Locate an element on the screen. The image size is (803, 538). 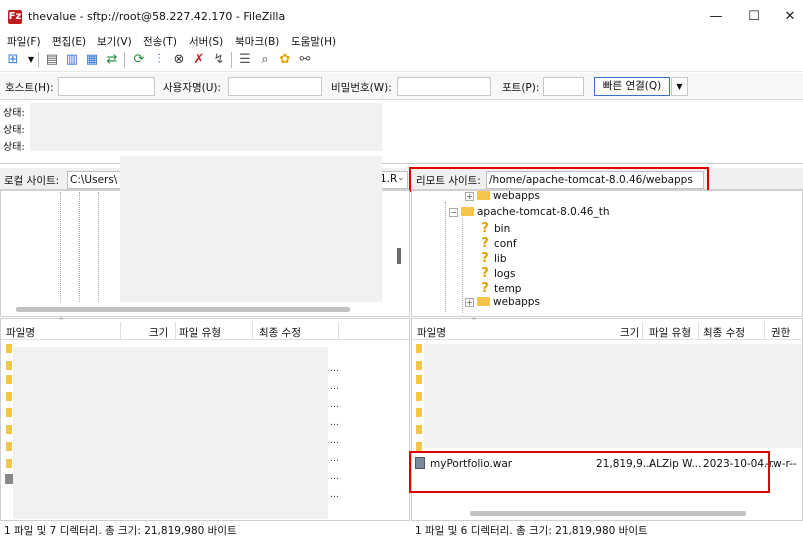
port-label: 포트(P): is located at coordinates (521, 88).